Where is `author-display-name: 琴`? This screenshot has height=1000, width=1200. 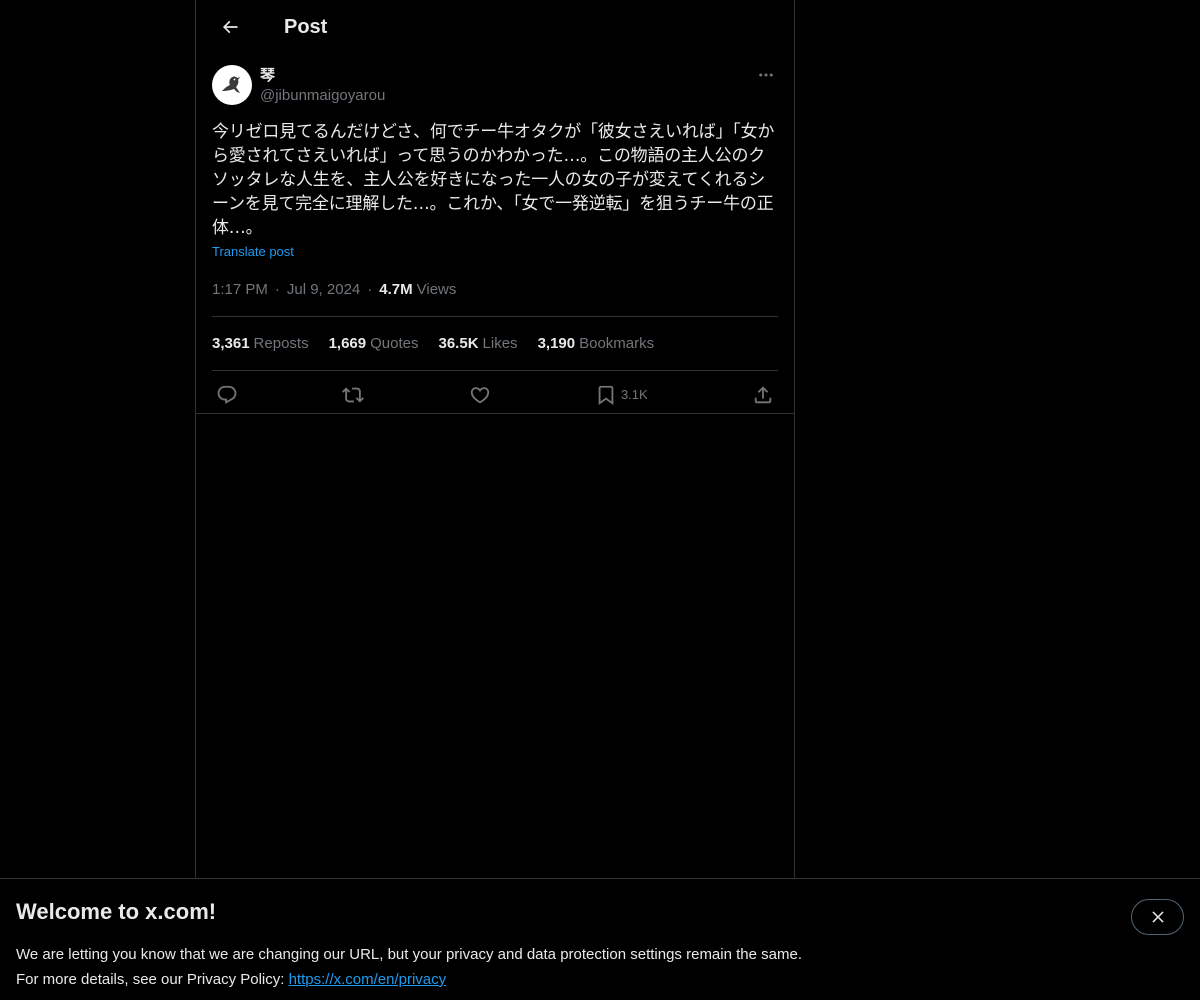
author-display-name: 琴 is located at coordinates (322, 76).